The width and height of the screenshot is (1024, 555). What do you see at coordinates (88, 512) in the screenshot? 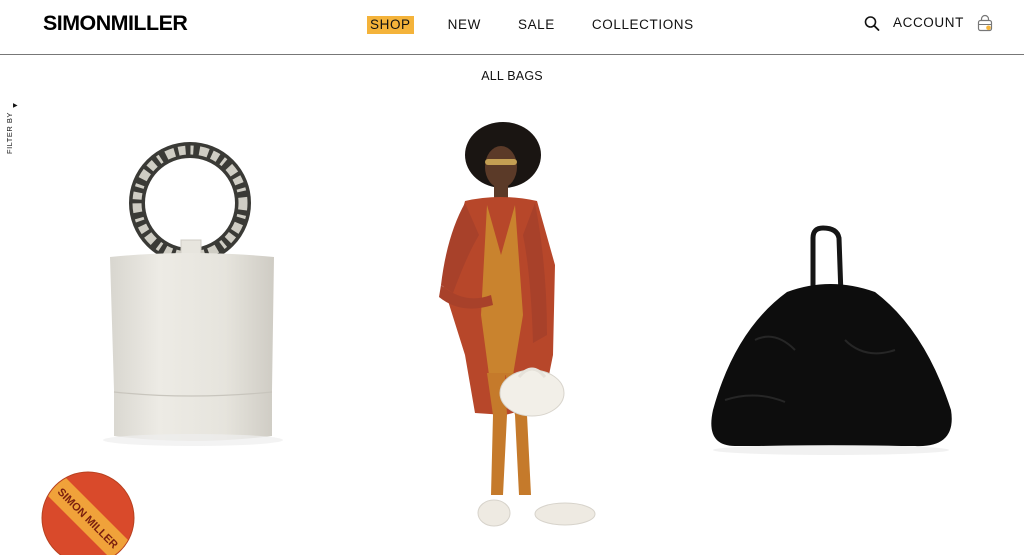
I see `brand-sticker: SIMON MILLER` at bounding box center [88, 512].